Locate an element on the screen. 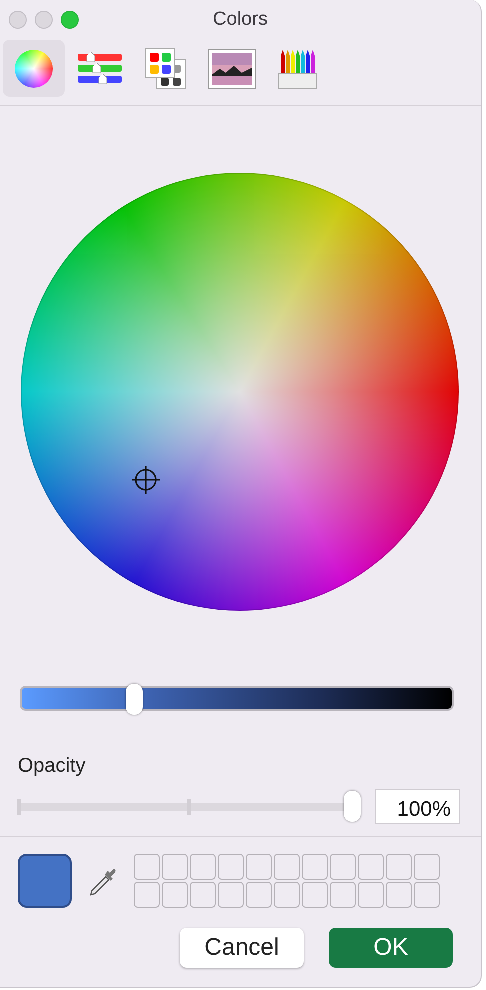  window-title: Colors is located at coordinates (240, 19).